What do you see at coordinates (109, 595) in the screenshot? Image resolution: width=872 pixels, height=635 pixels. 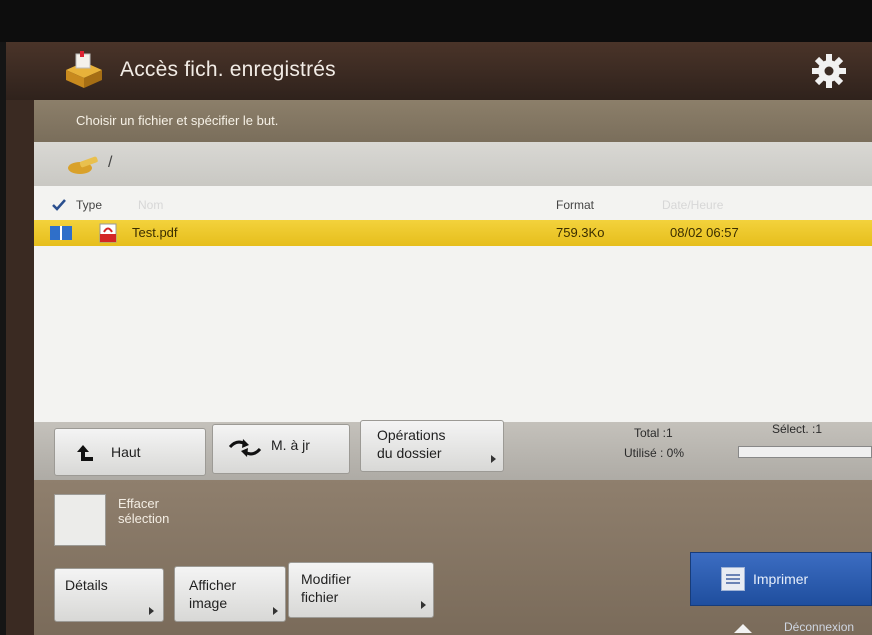 I see `details-button: Détails` at bounding box center [109, 595].